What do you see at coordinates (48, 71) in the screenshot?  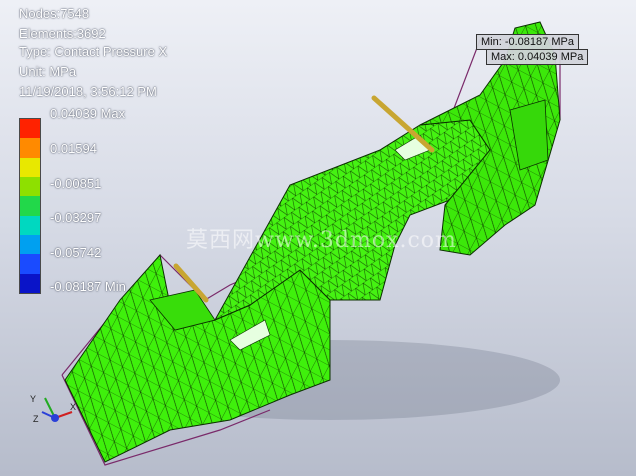 I see `info-unit: Unit: MPa` at bounding box center [48, 71].